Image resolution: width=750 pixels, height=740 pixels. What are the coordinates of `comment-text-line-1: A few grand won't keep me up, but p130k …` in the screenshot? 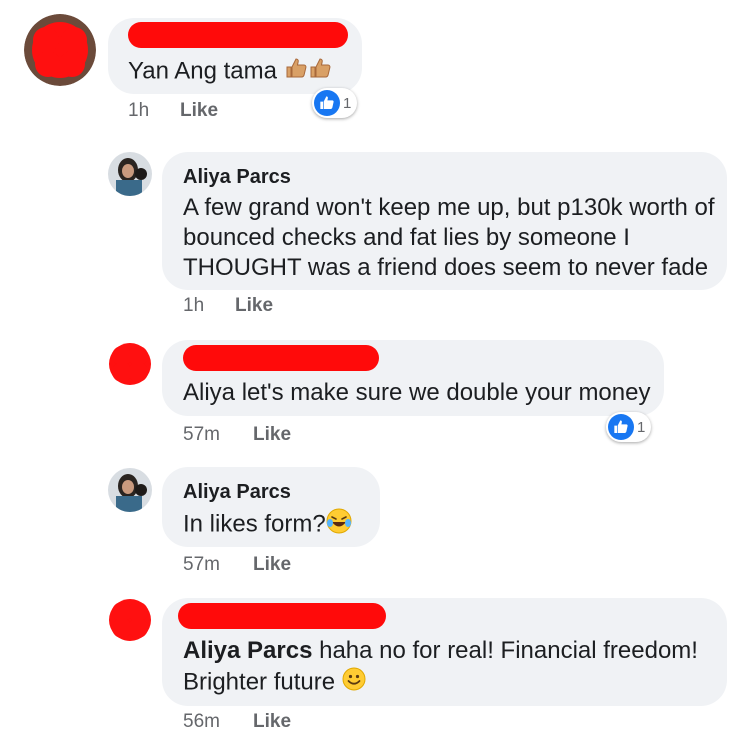 It's located at (449, 207).